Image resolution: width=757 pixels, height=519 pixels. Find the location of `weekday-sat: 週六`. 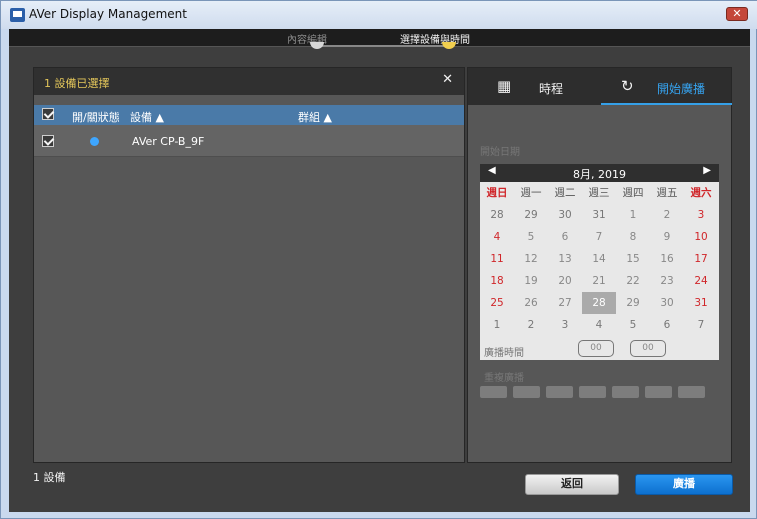

weekday-sat: 週六 is located at coordinates (701, 193).